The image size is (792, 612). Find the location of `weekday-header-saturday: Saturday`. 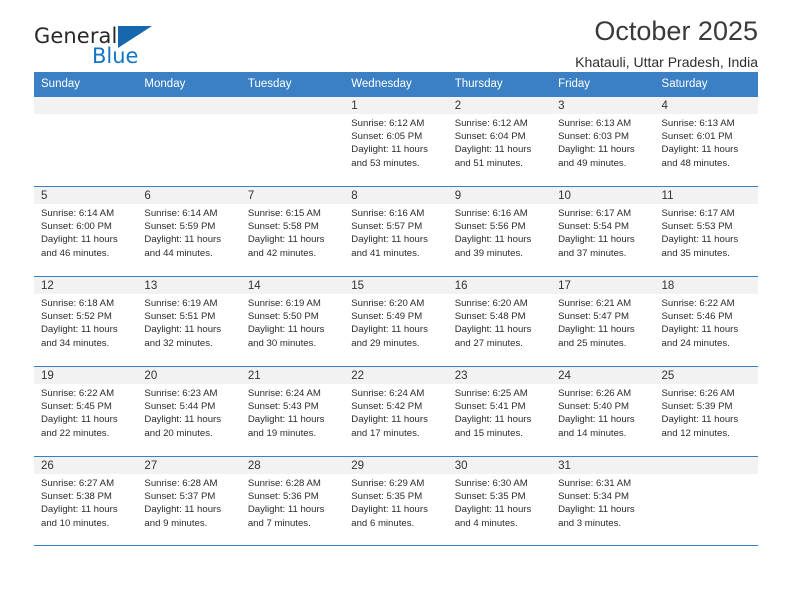

weekday-header-saturday: Saturday is located at coordinates (684, 84).